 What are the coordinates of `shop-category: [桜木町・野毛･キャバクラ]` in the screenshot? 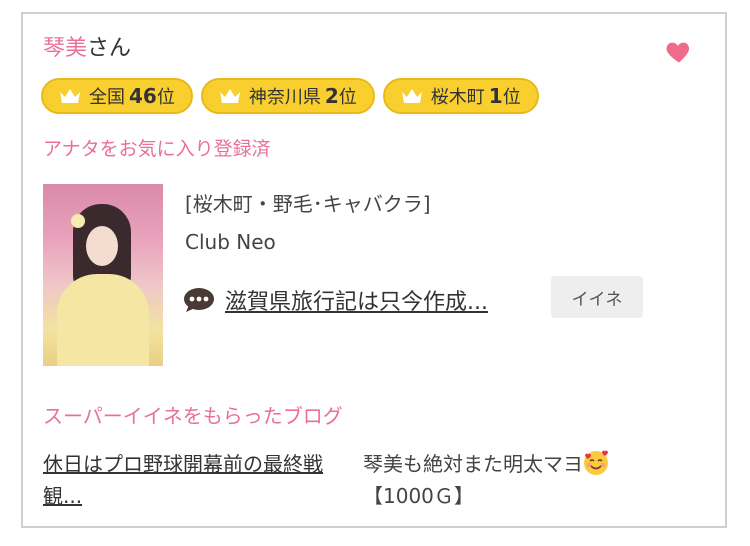 It's located at (308, 202).